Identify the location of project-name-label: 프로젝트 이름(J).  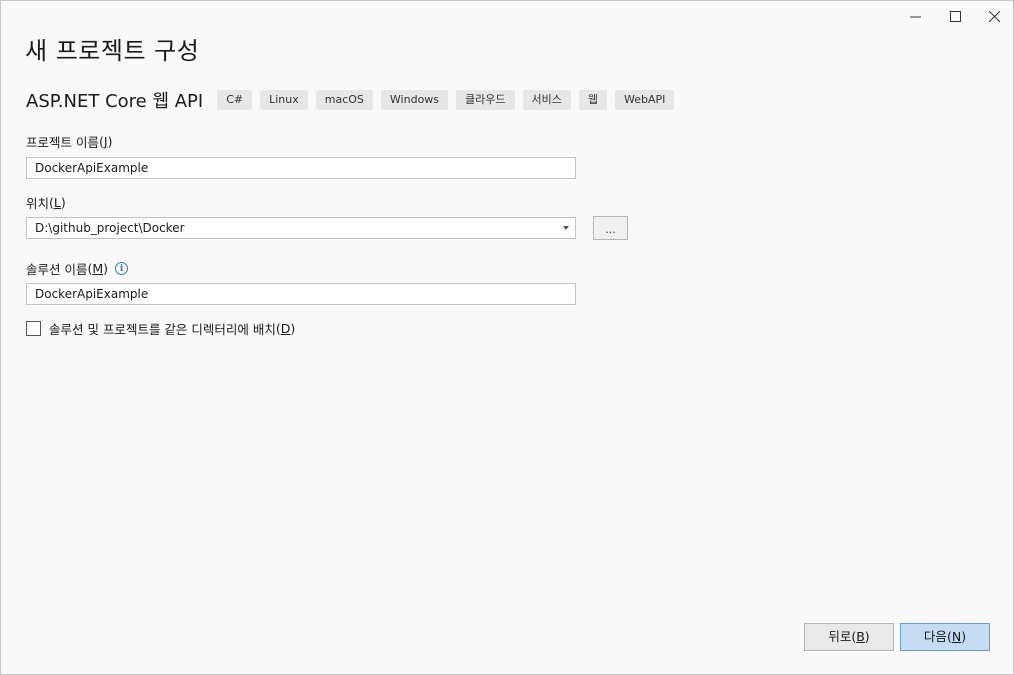
(69, 142).